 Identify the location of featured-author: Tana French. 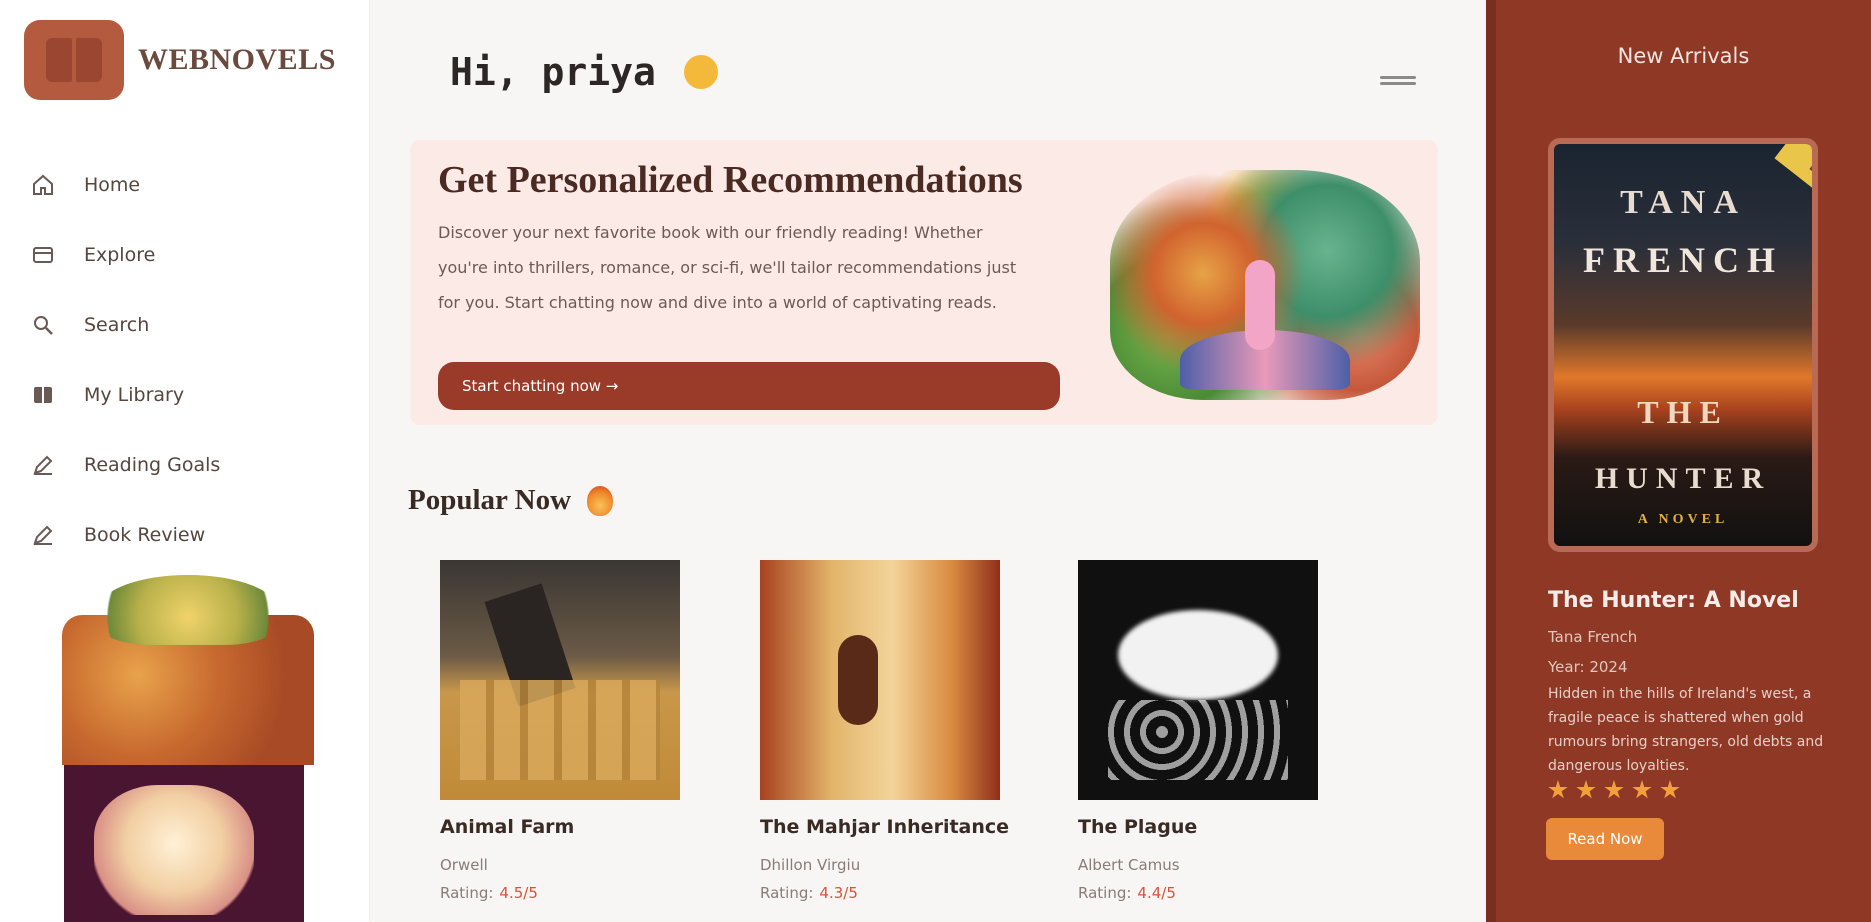
(1593, 637).